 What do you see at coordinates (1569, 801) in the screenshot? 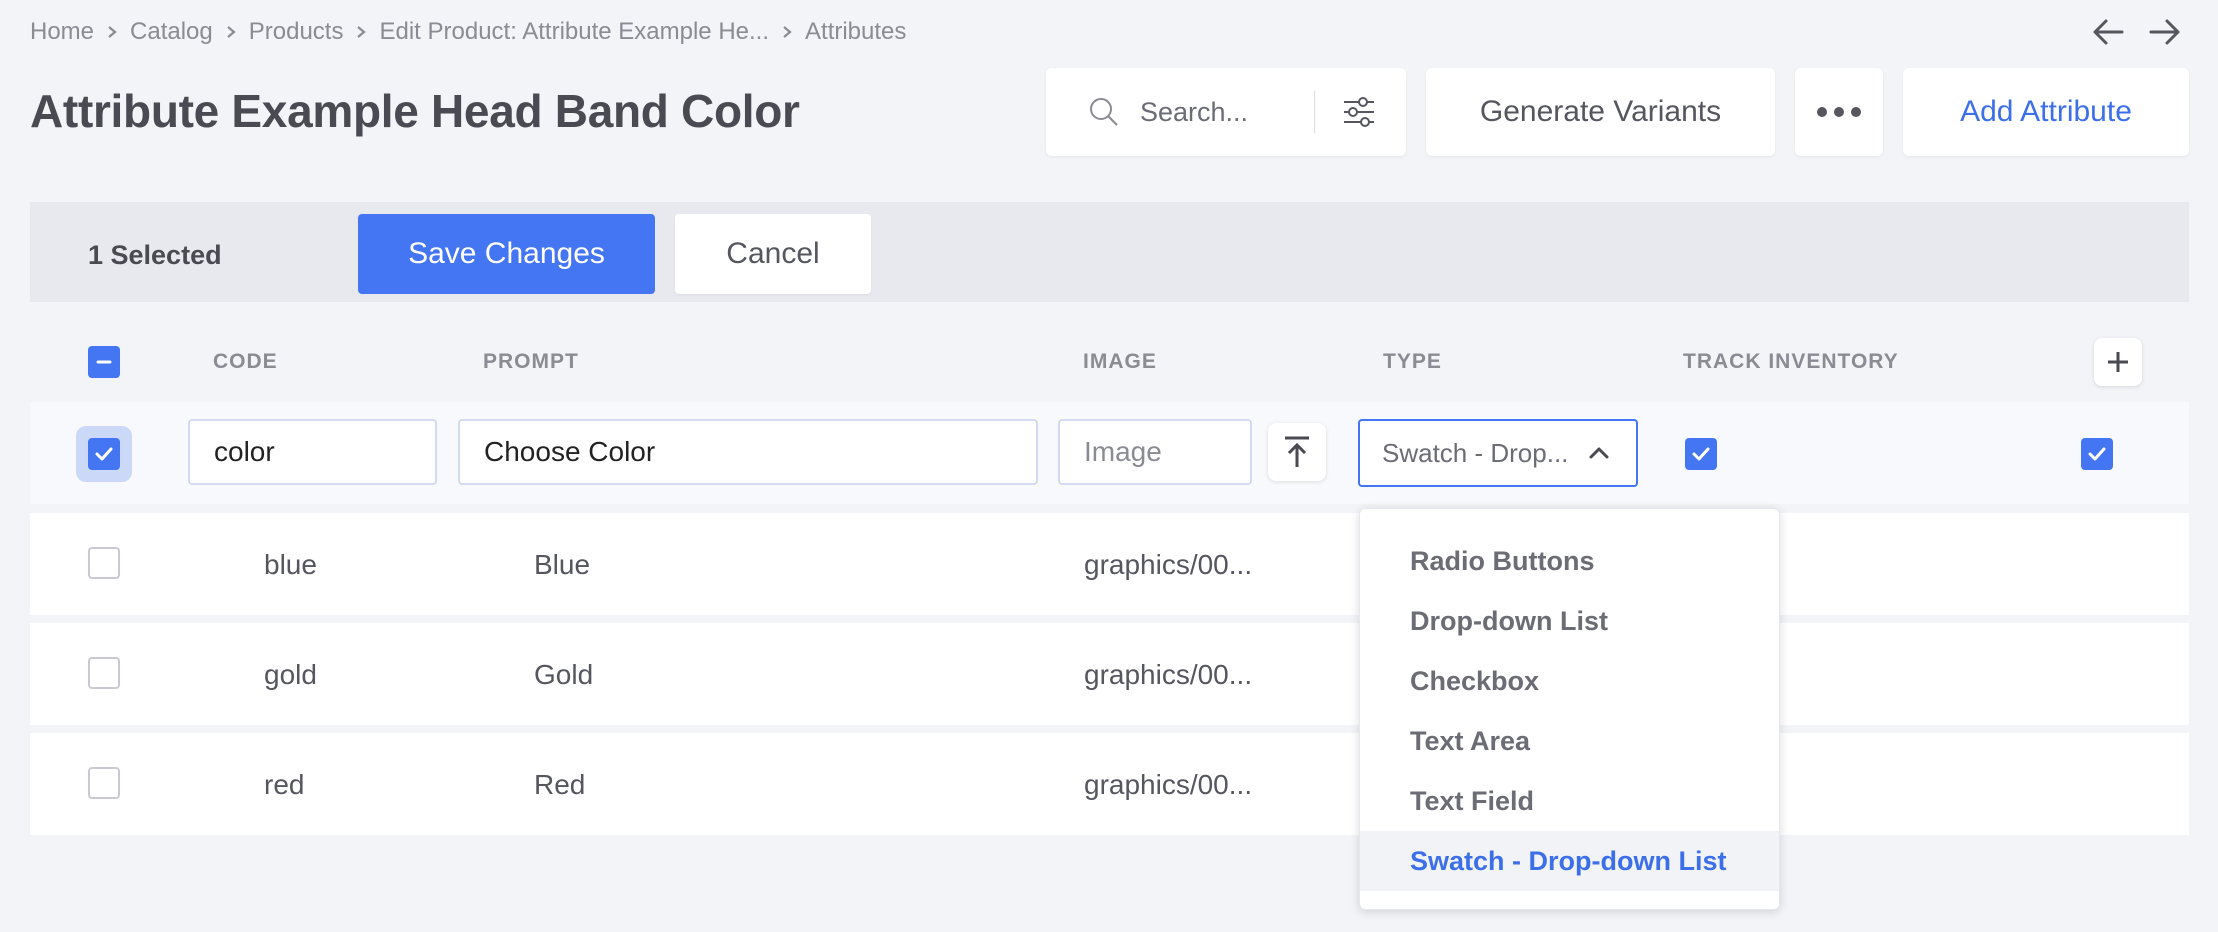
I see `type-option-text-field: Text Field` at bounding box center [1569, 801].